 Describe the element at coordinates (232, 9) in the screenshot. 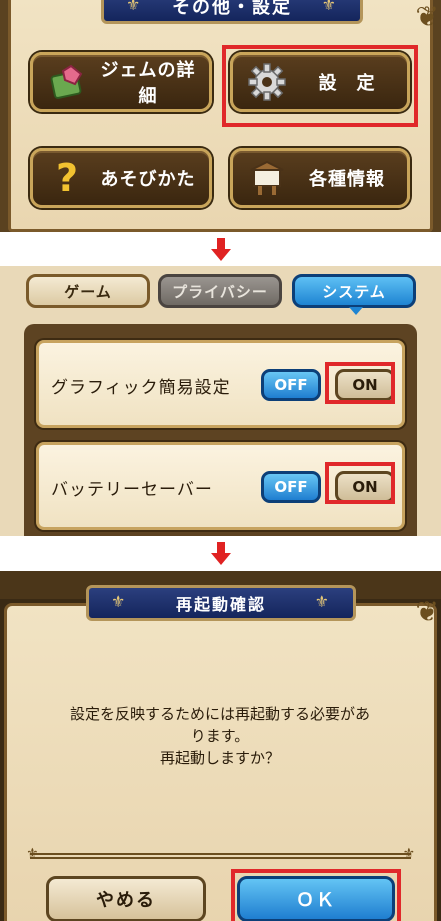

I see `menu-title: その他・設定` at that location.